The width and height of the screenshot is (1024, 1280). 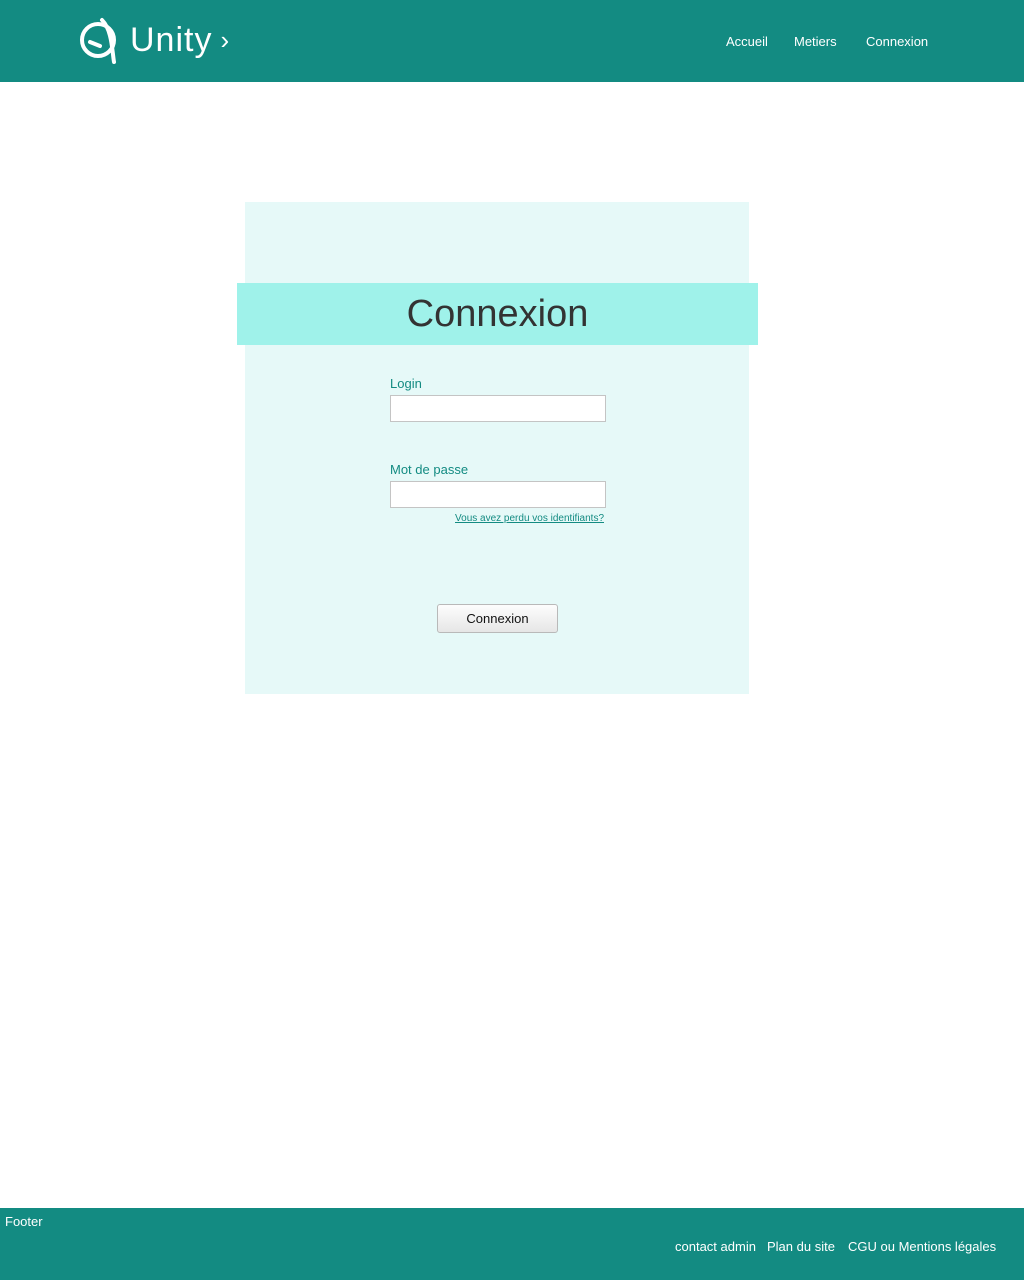 I want to click on login-input, so click(x=498, y=408).